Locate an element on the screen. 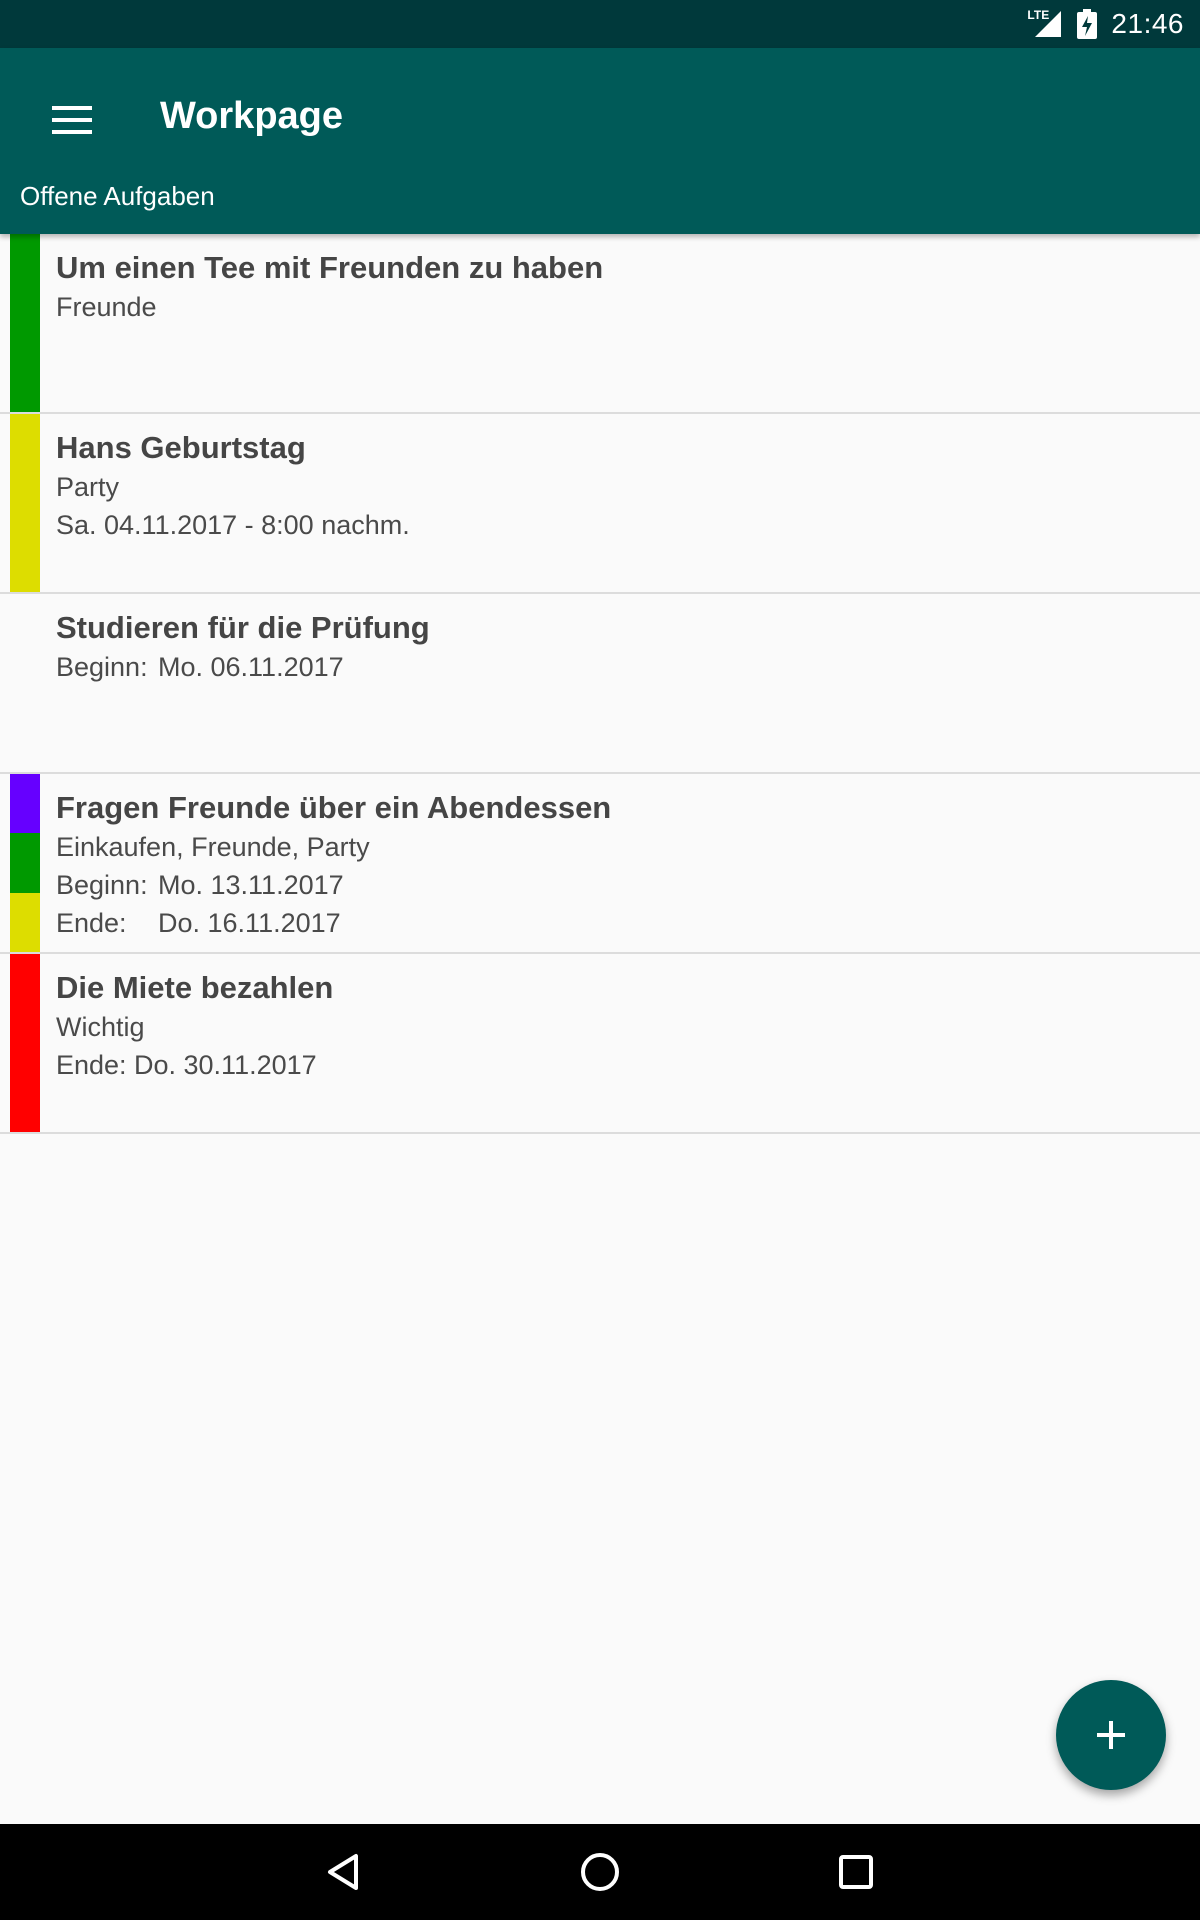  app-bar: Workpage Offene Aufgaben is located at coordinates (600, 141).